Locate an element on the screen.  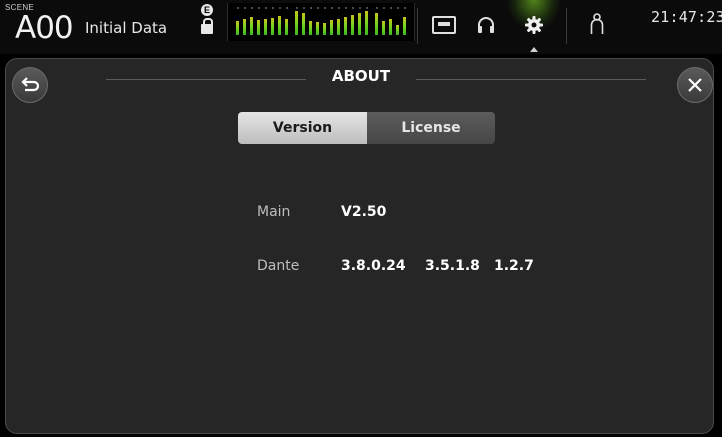
lock-letter: E is located at coordinates (207, 10).